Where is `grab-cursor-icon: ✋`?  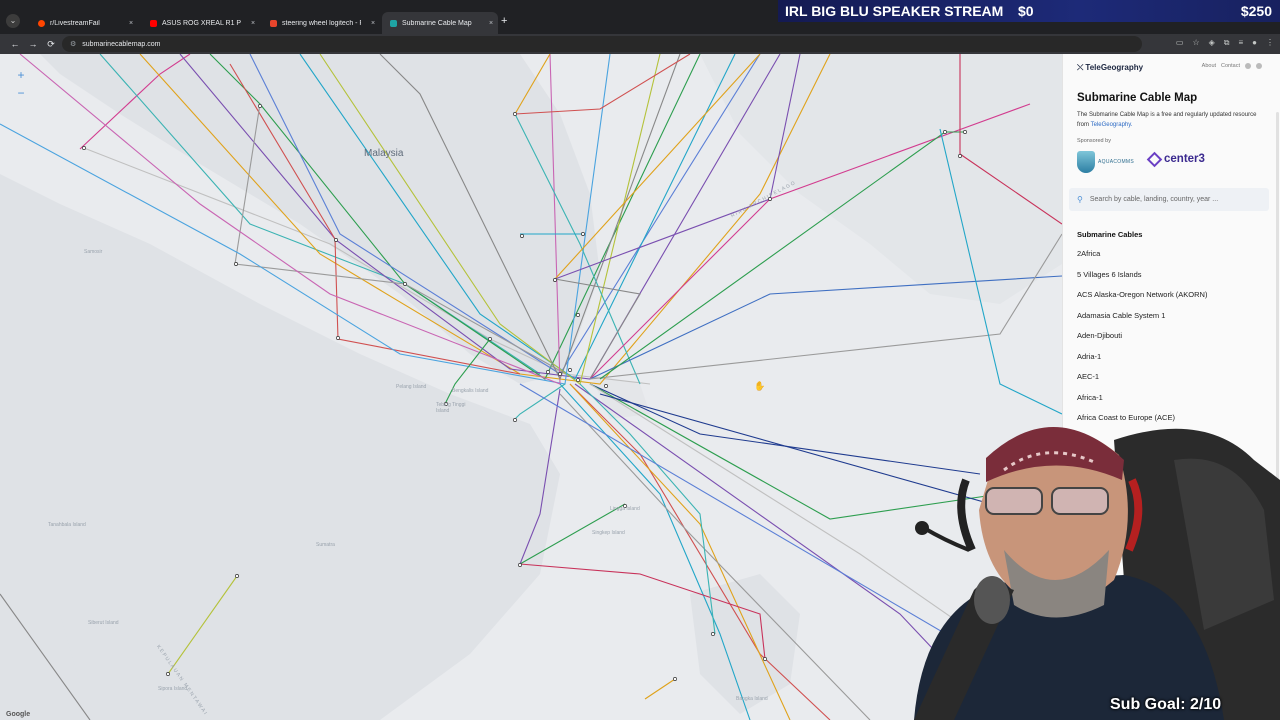
grab-cursor-icon: ✋ is located at coordinates (760, 386).